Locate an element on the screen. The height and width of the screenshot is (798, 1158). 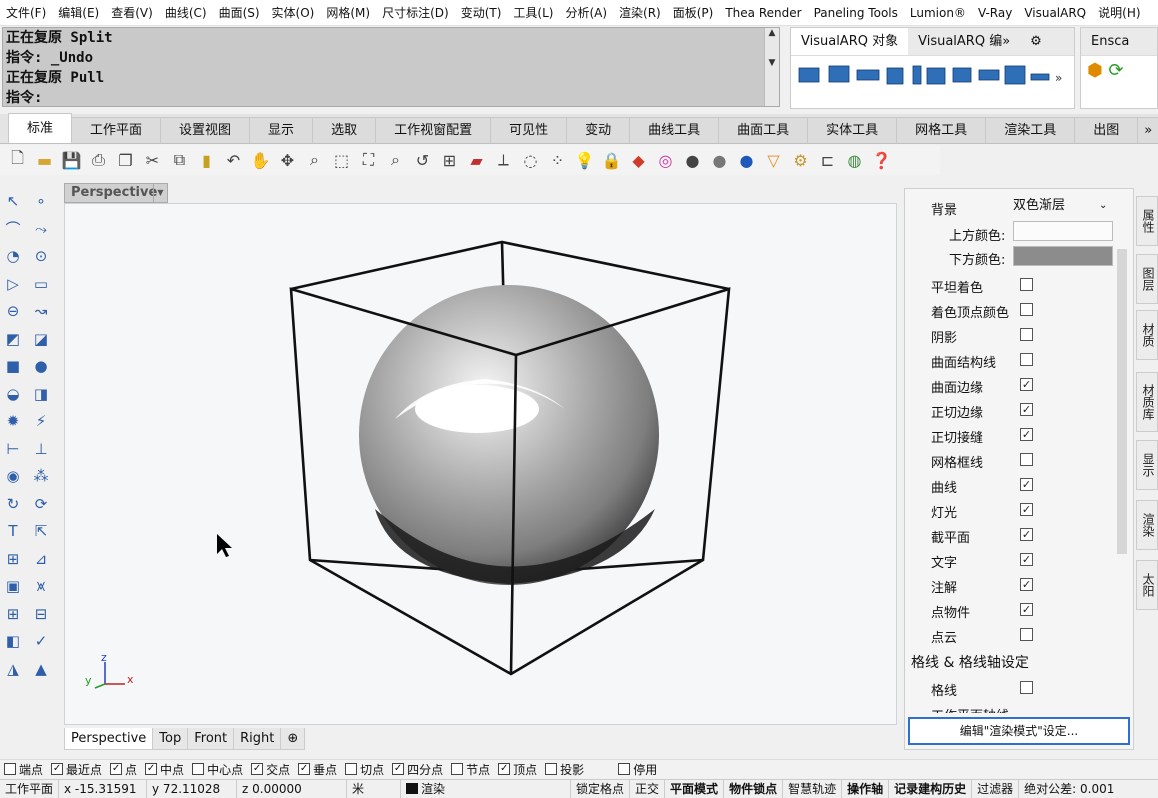
color-wheel-icon: ◎ is located at coordinates (665, 160).